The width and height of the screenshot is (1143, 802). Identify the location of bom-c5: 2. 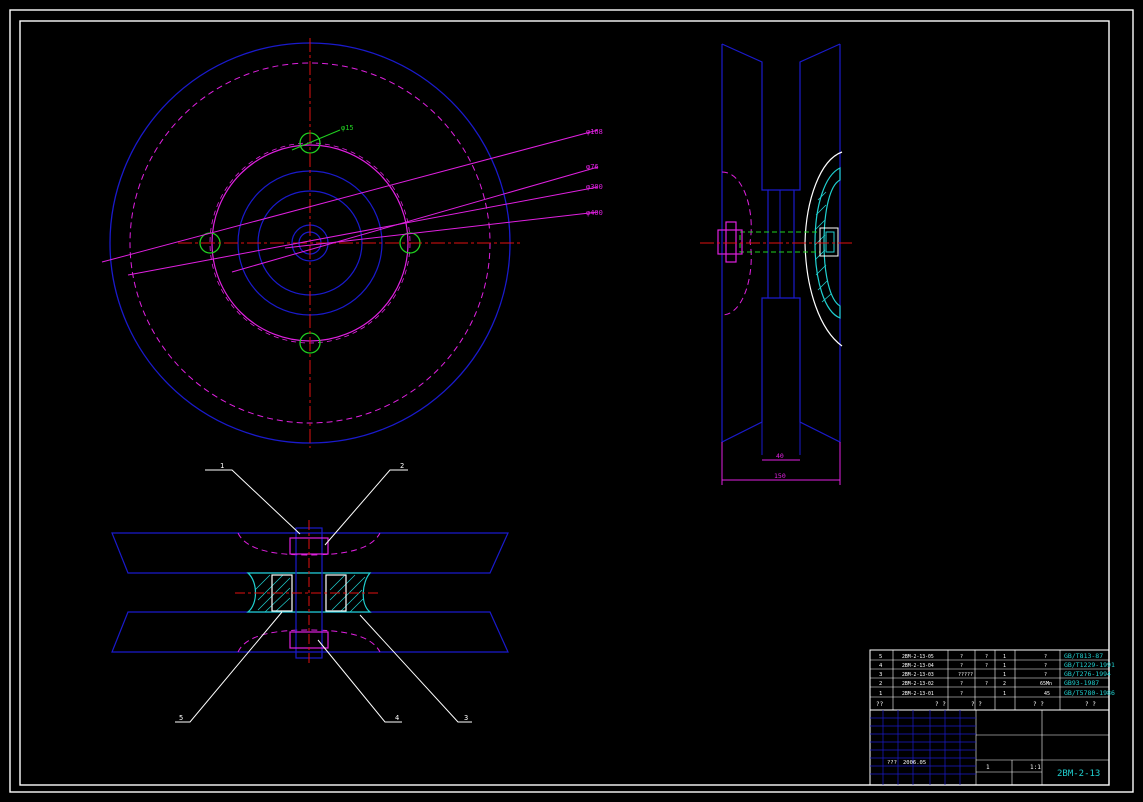
(1004, 684).